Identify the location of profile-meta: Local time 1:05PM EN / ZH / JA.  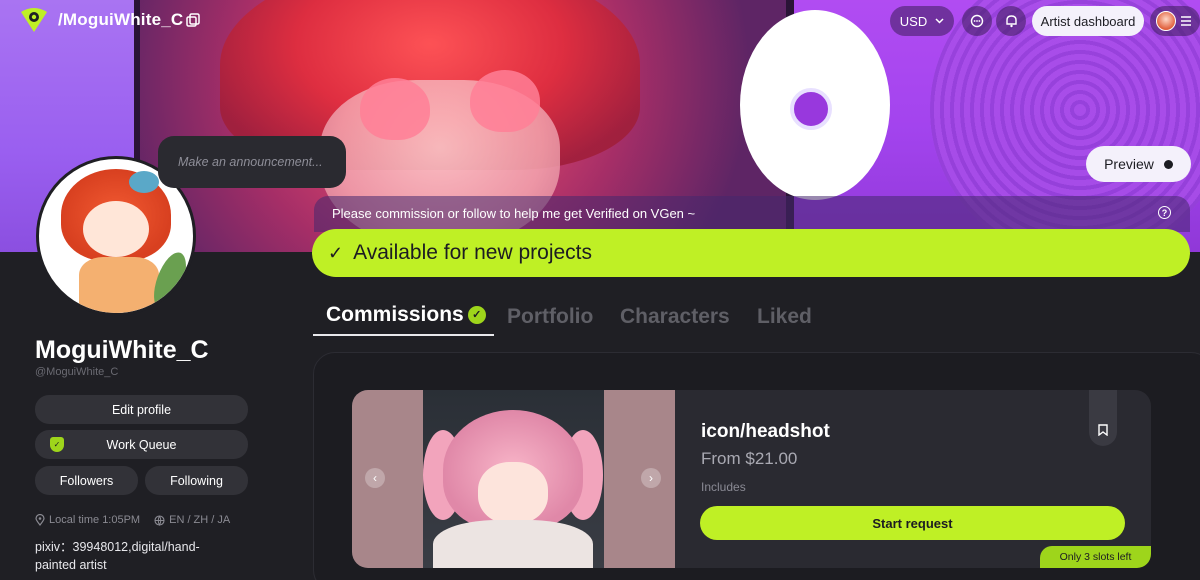
(132, 520).